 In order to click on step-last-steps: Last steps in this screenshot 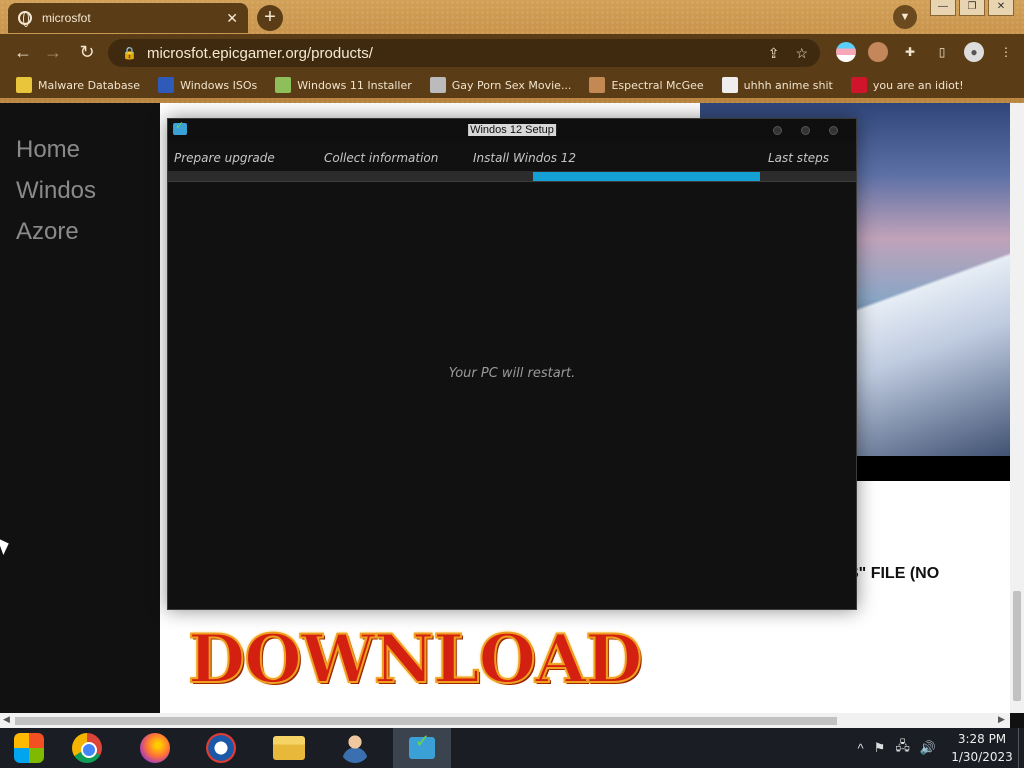, I will do `click(799, 158)`.